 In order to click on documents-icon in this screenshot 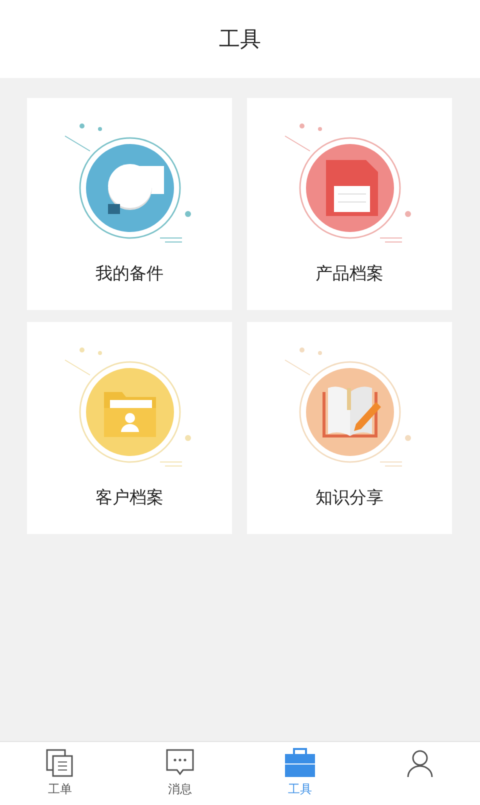, I will do `click(60, 763)`.